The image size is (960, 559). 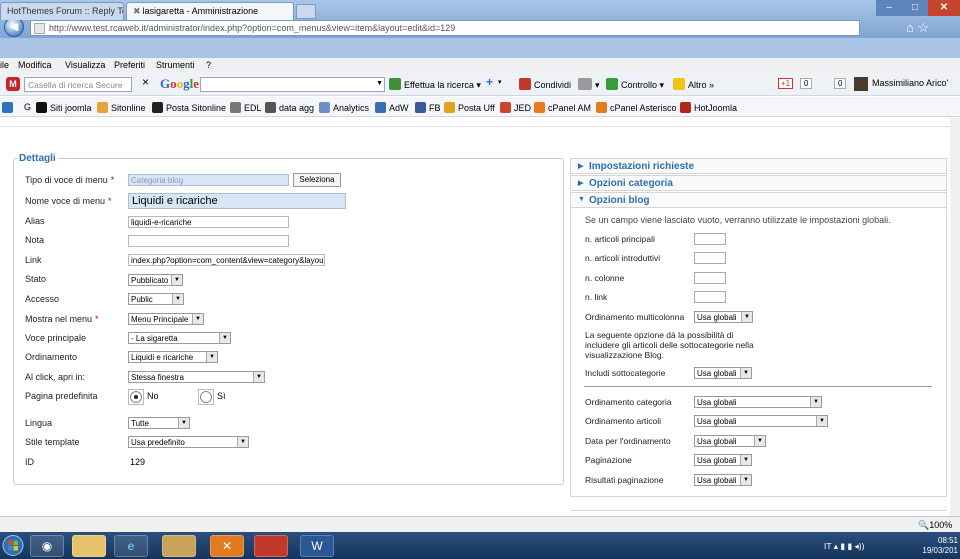 I want to click on bookmark-analytics: Analytics, so click(x=344, y=107).